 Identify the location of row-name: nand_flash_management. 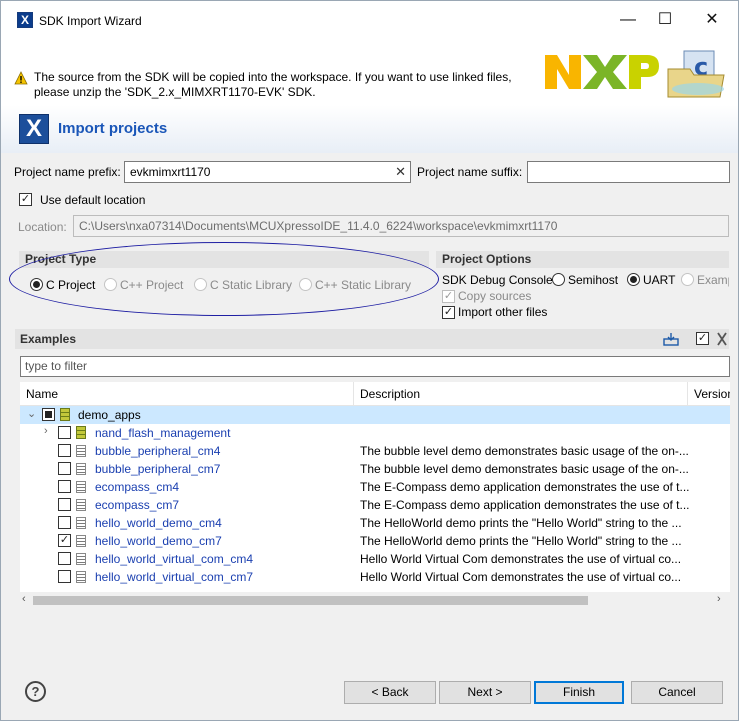
(163, 433).